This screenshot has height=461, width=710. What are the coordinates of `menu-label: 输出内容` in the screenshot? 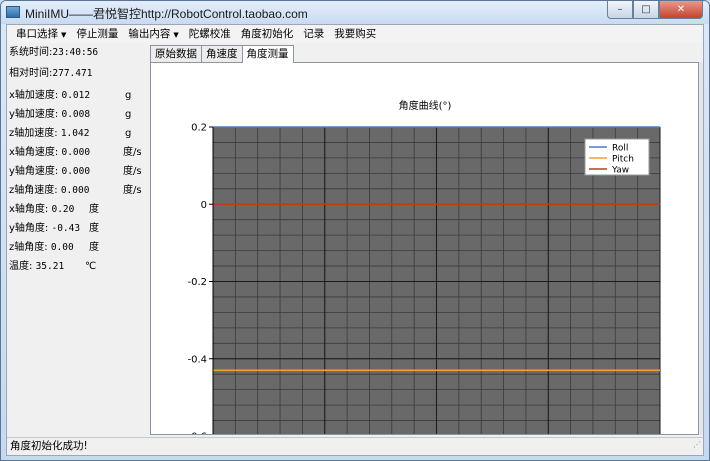 It's located at (149, 33).